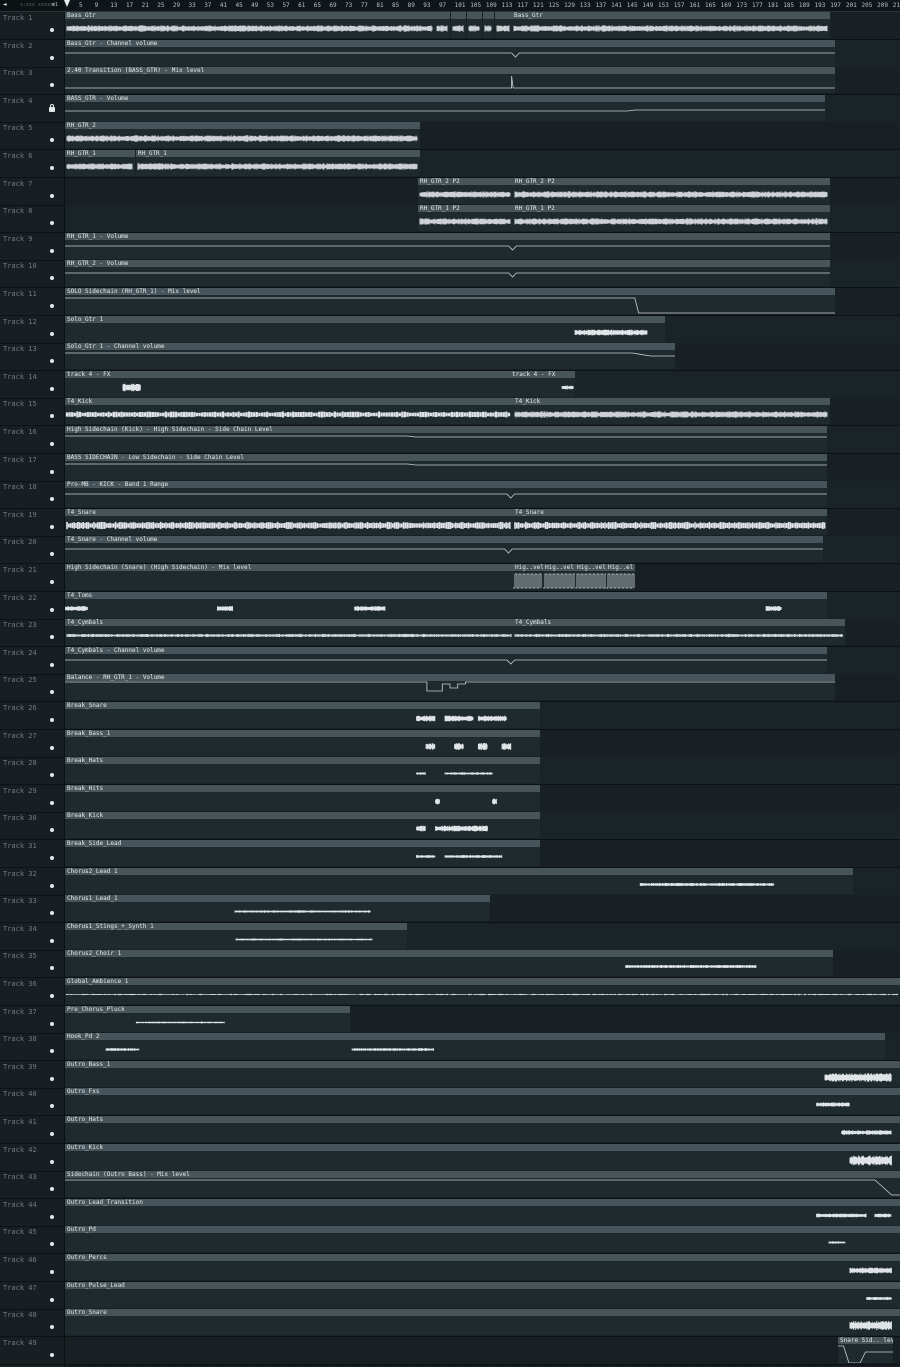 The height and width of the screenshot is (1367, 900). What do you see at coordinates (482, 384) in the screenshot?
I see `track-lane: track 4 - FX track 4 - FX` at bounding box center [482, 384].